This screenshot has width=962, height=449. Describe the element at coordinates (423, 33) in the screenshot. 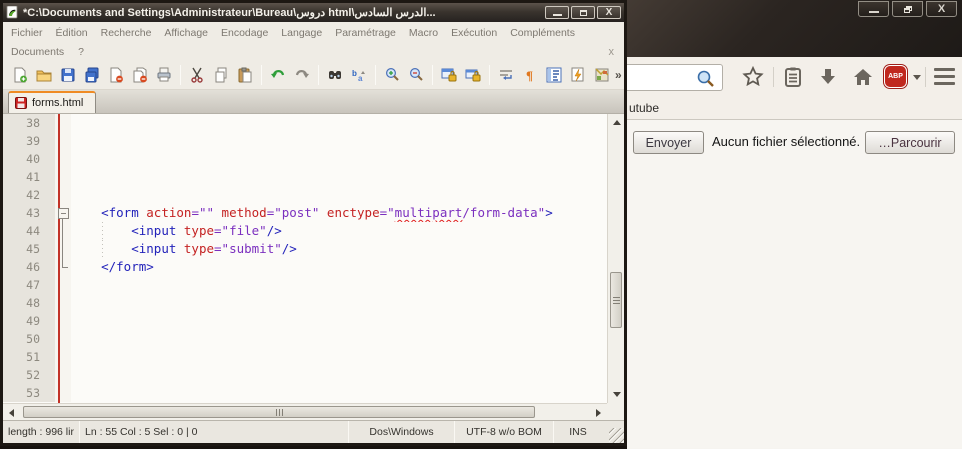

I see `menu-item-macro: Macro` at that location.